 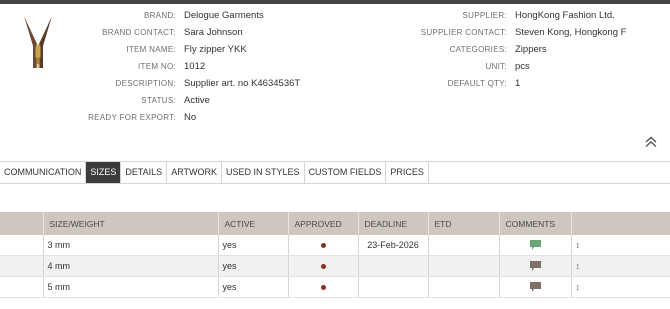 I want to click on field-value: Zippers, so click(x=531, y=49).